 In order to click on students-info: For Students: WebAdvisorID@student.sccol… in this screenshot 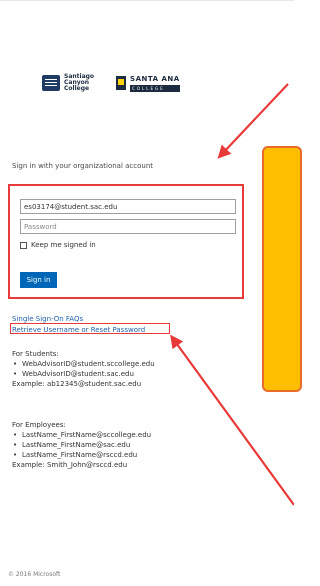, I will do `click(112, 369)`.